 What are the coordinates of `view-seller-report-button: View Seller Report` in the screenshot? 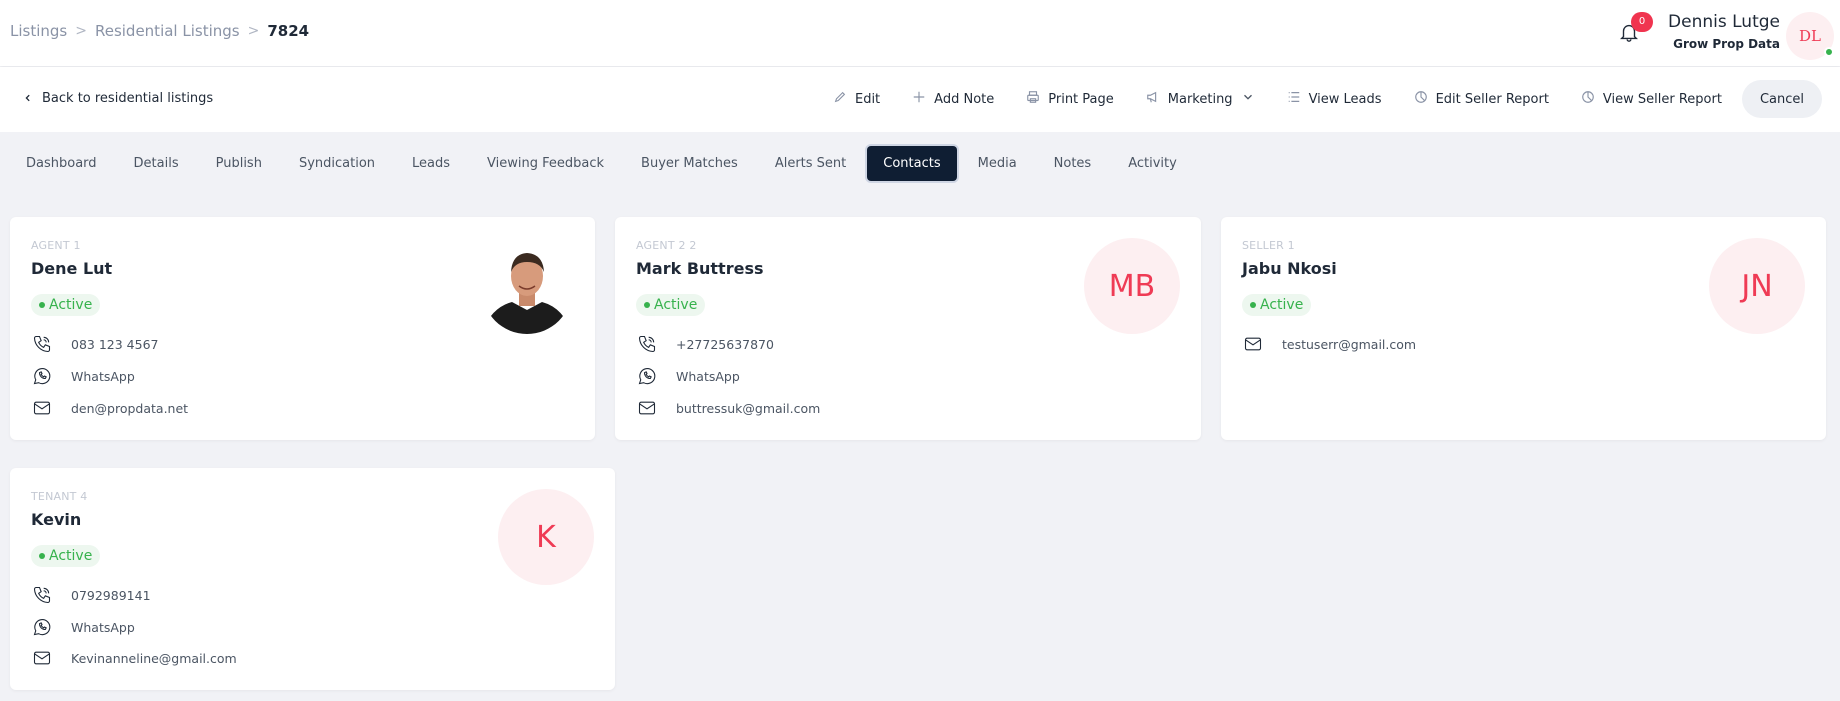 It's located at (1651, 99).